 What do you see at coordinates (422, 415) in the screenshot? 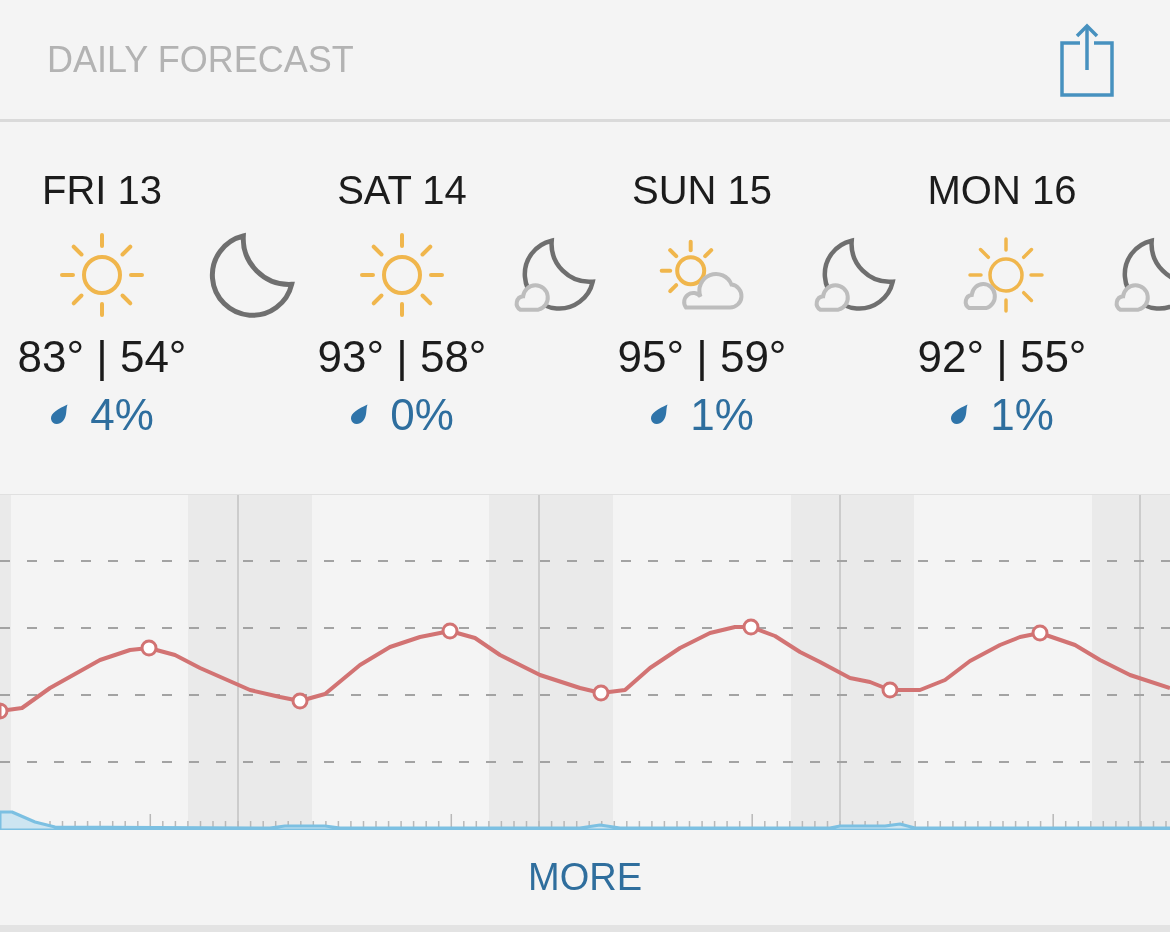
I see `precipitation-chance: 0%` at bounding box center [422, 415].